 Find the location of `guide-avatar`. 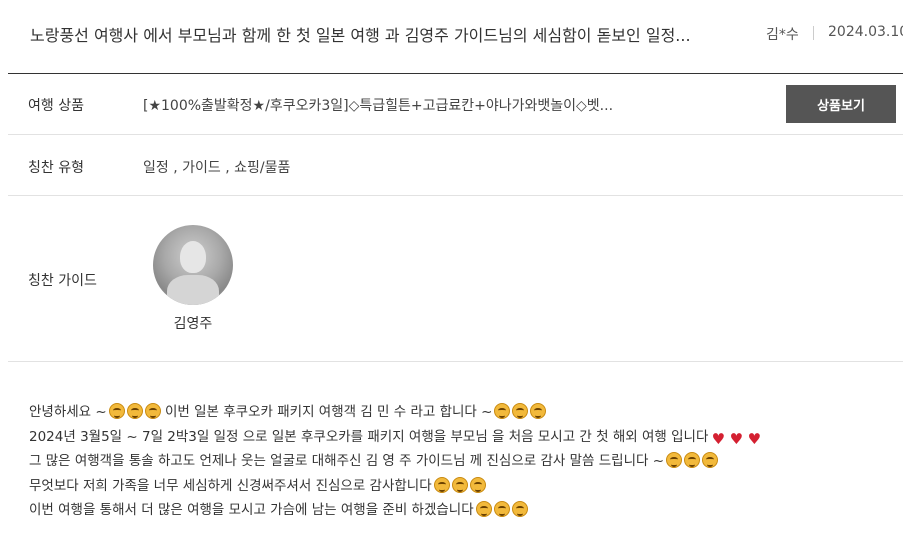

guide-avatar is located at coordinates (193, 265).